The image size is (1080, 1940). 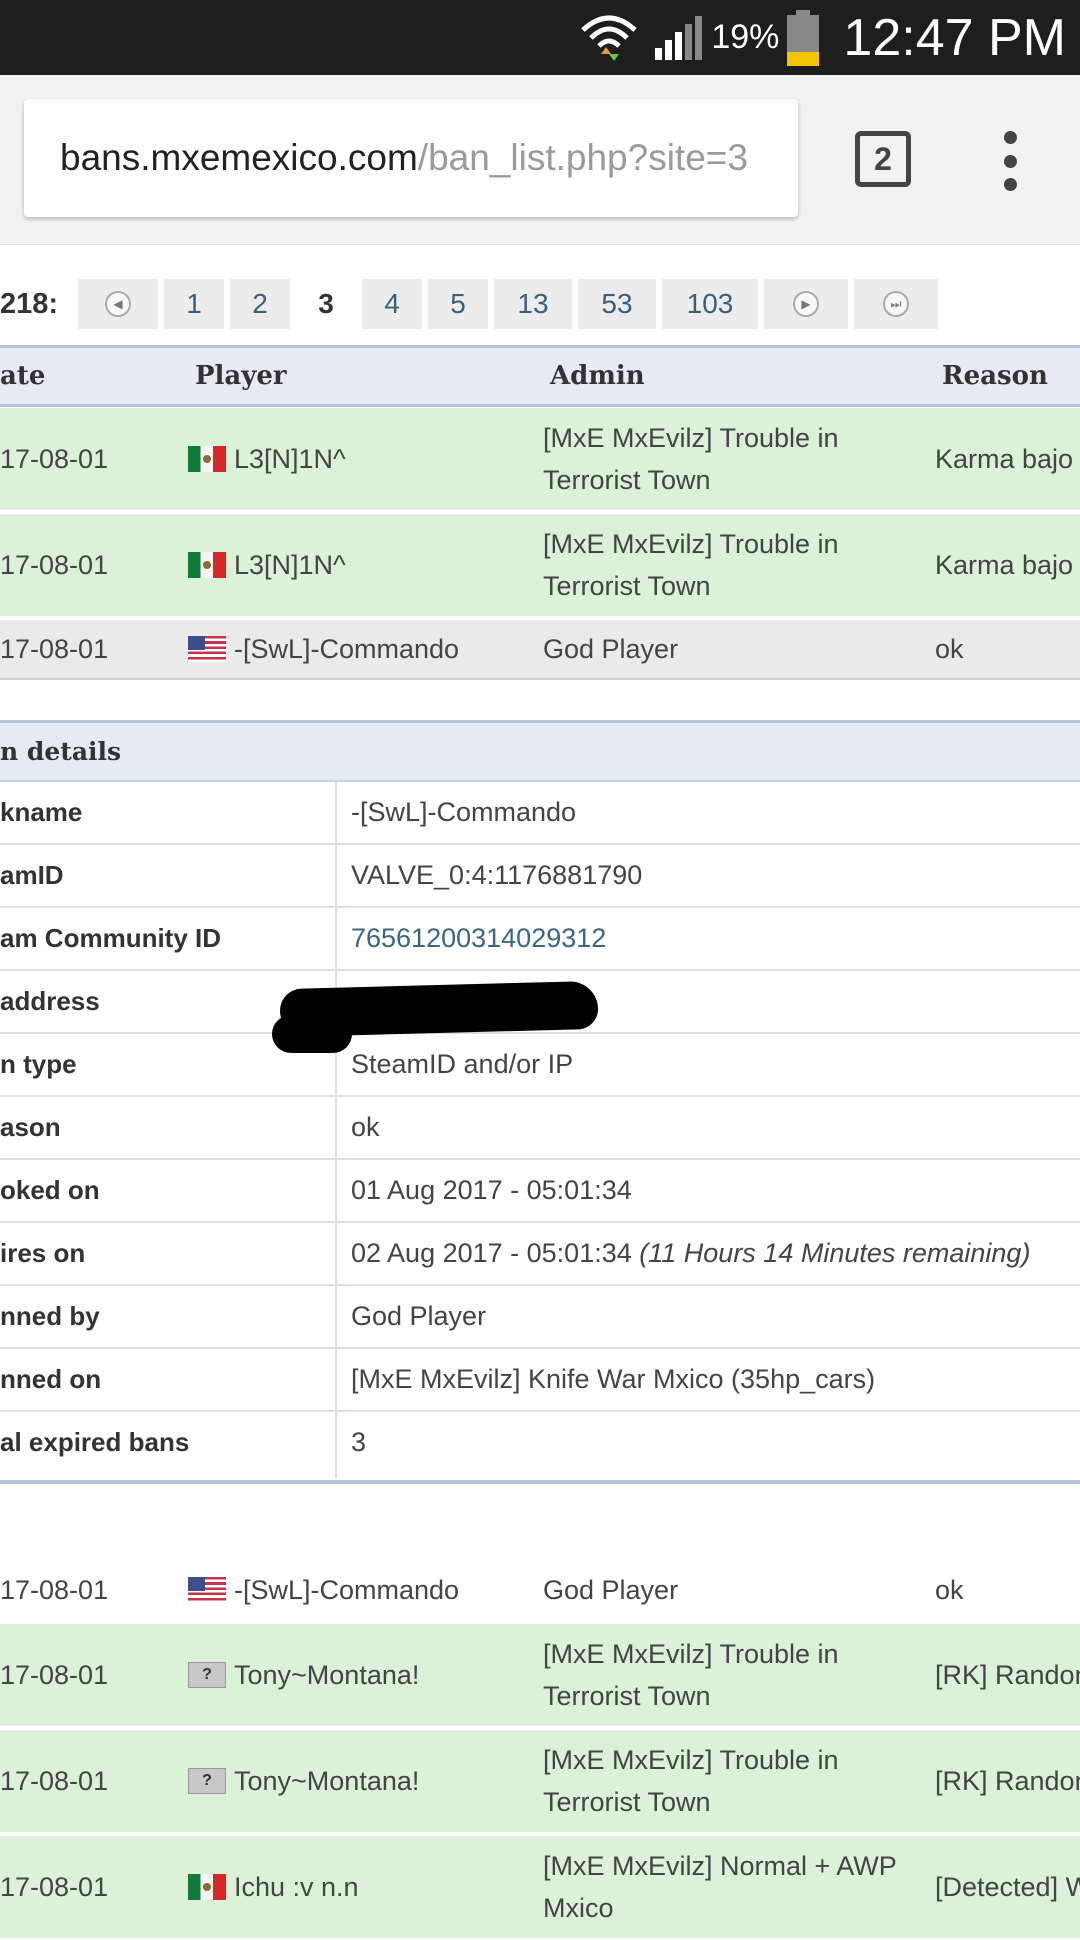 I want to click on detail-row-nickname: kname -[SwL]-Commando, so click(x=540, y=813).